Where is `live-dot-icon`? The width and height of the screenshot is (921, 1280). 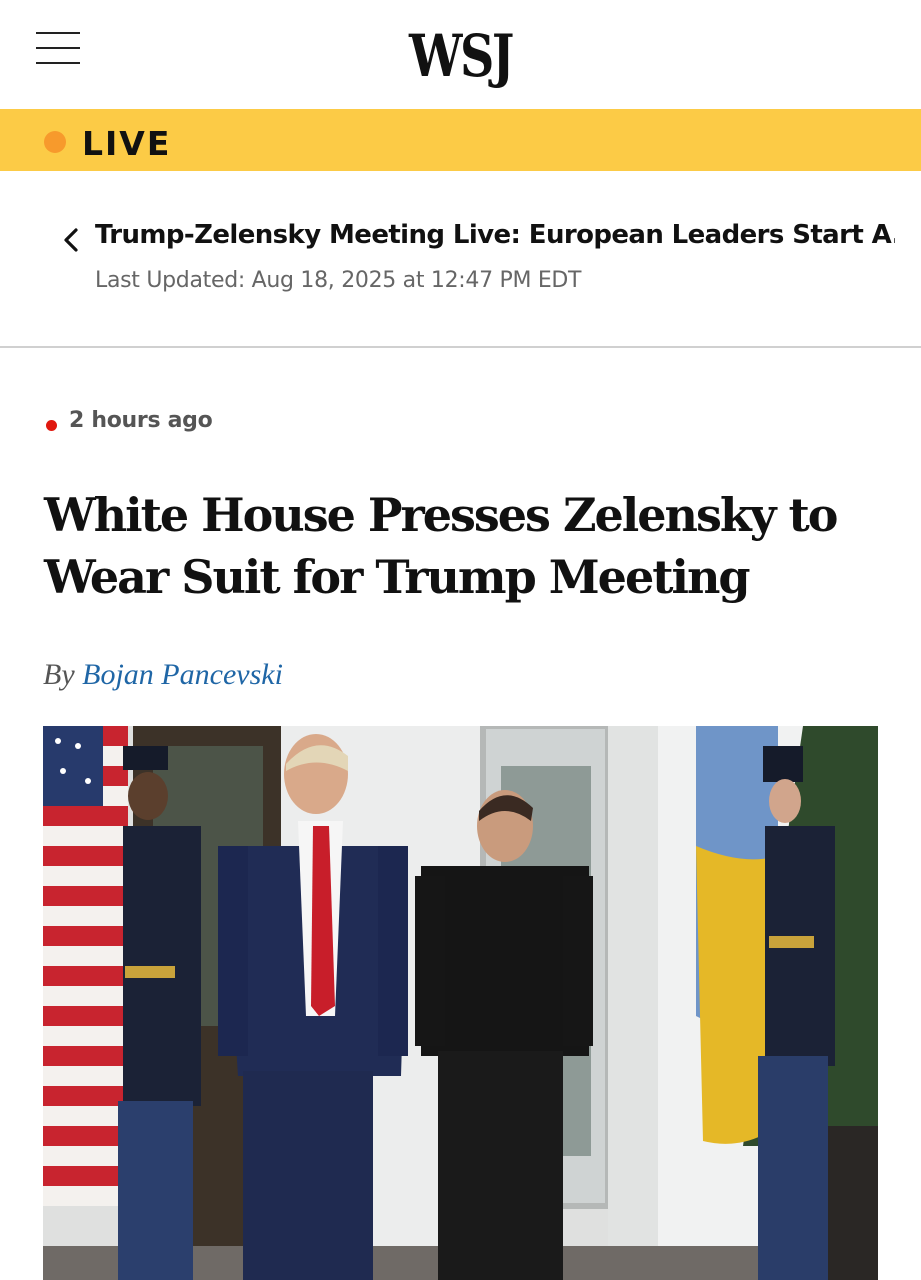
live-dot-icon is located at coordinates (55, 142).